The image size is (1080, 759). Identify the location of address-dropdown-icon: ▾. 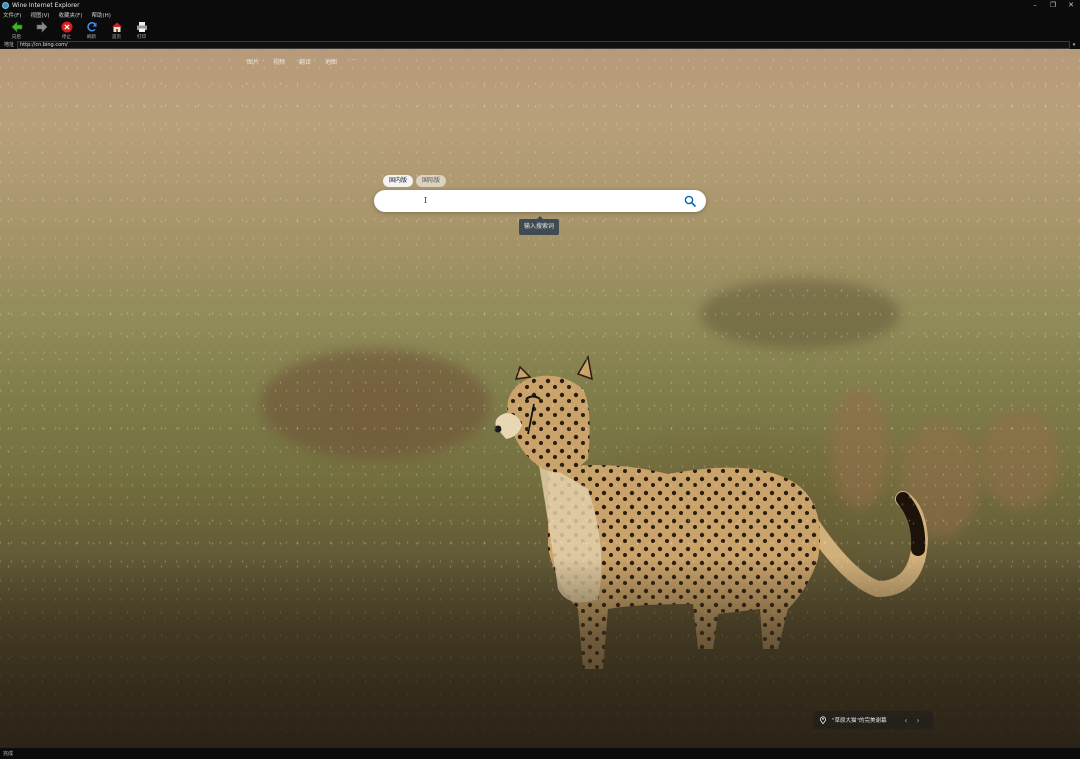
(1074, 45).